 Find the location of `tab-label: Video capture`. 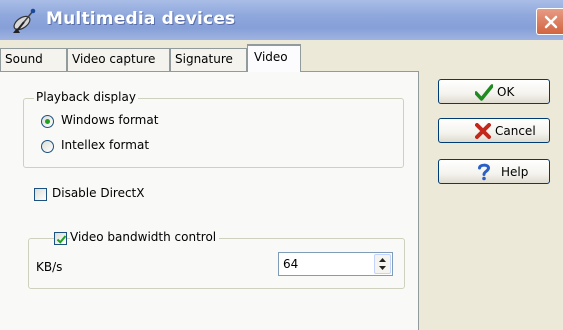

tab-label: Video capture is located at coordinates (114, 59).